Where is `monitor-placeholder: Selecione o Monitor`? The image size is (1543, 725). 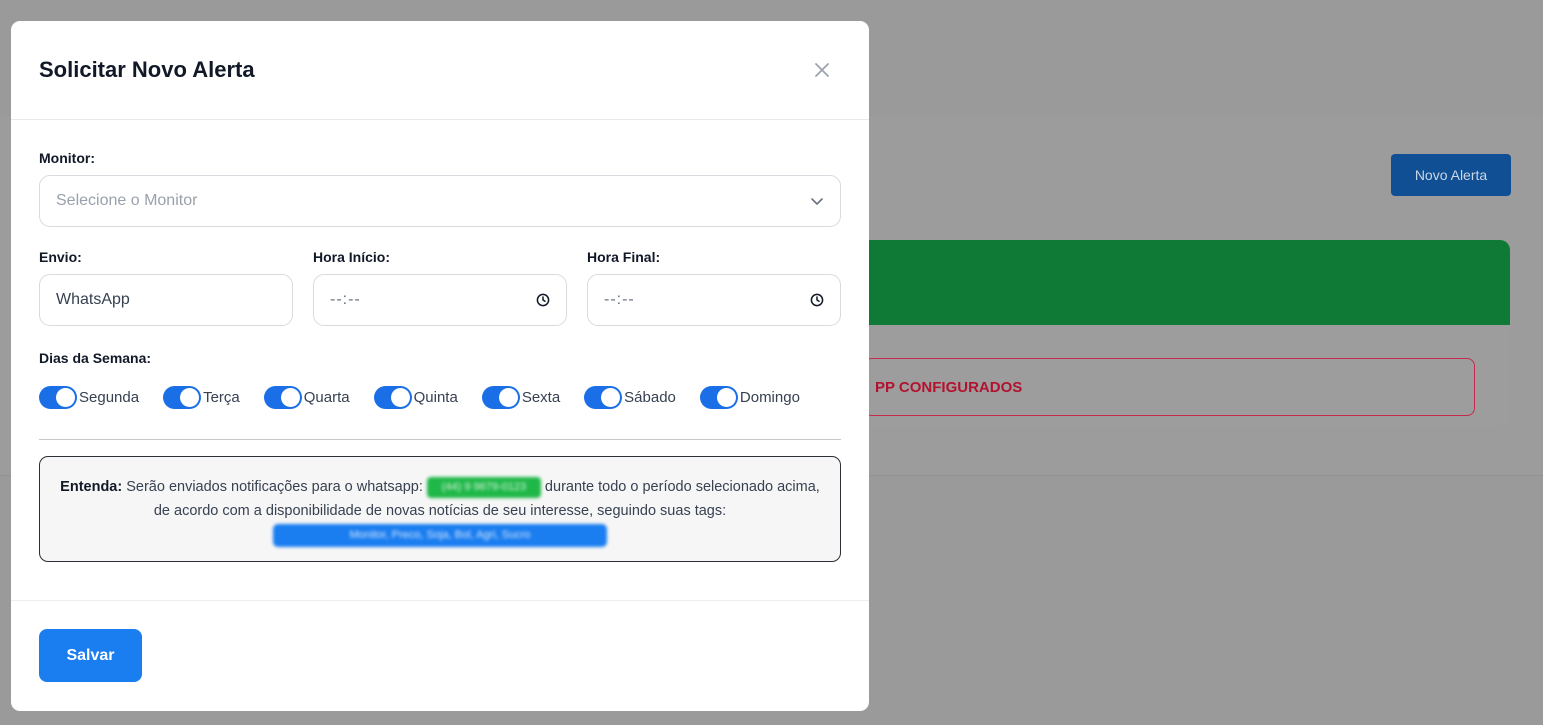
monitor-placeholder: Selecione o Monitor is located at coordinates (127, 200).